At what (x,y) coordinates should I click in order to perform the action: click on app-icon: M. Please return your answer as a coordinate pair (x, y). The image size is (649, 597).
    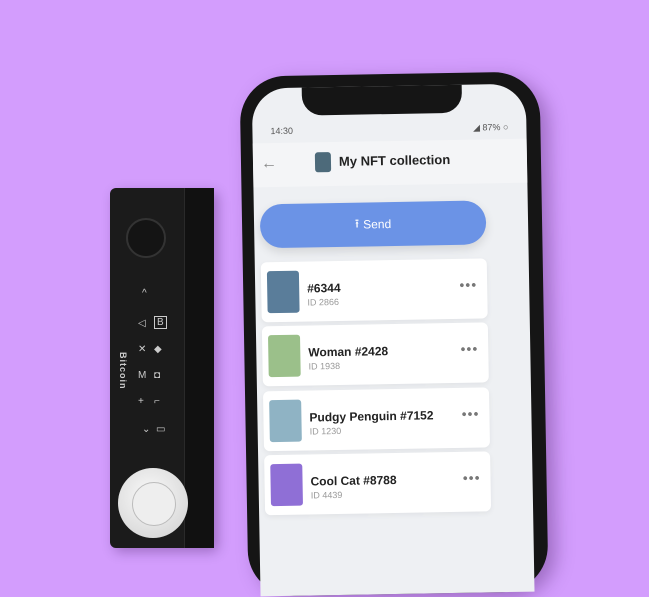
    Looking at the image, I should click on (142, 375).